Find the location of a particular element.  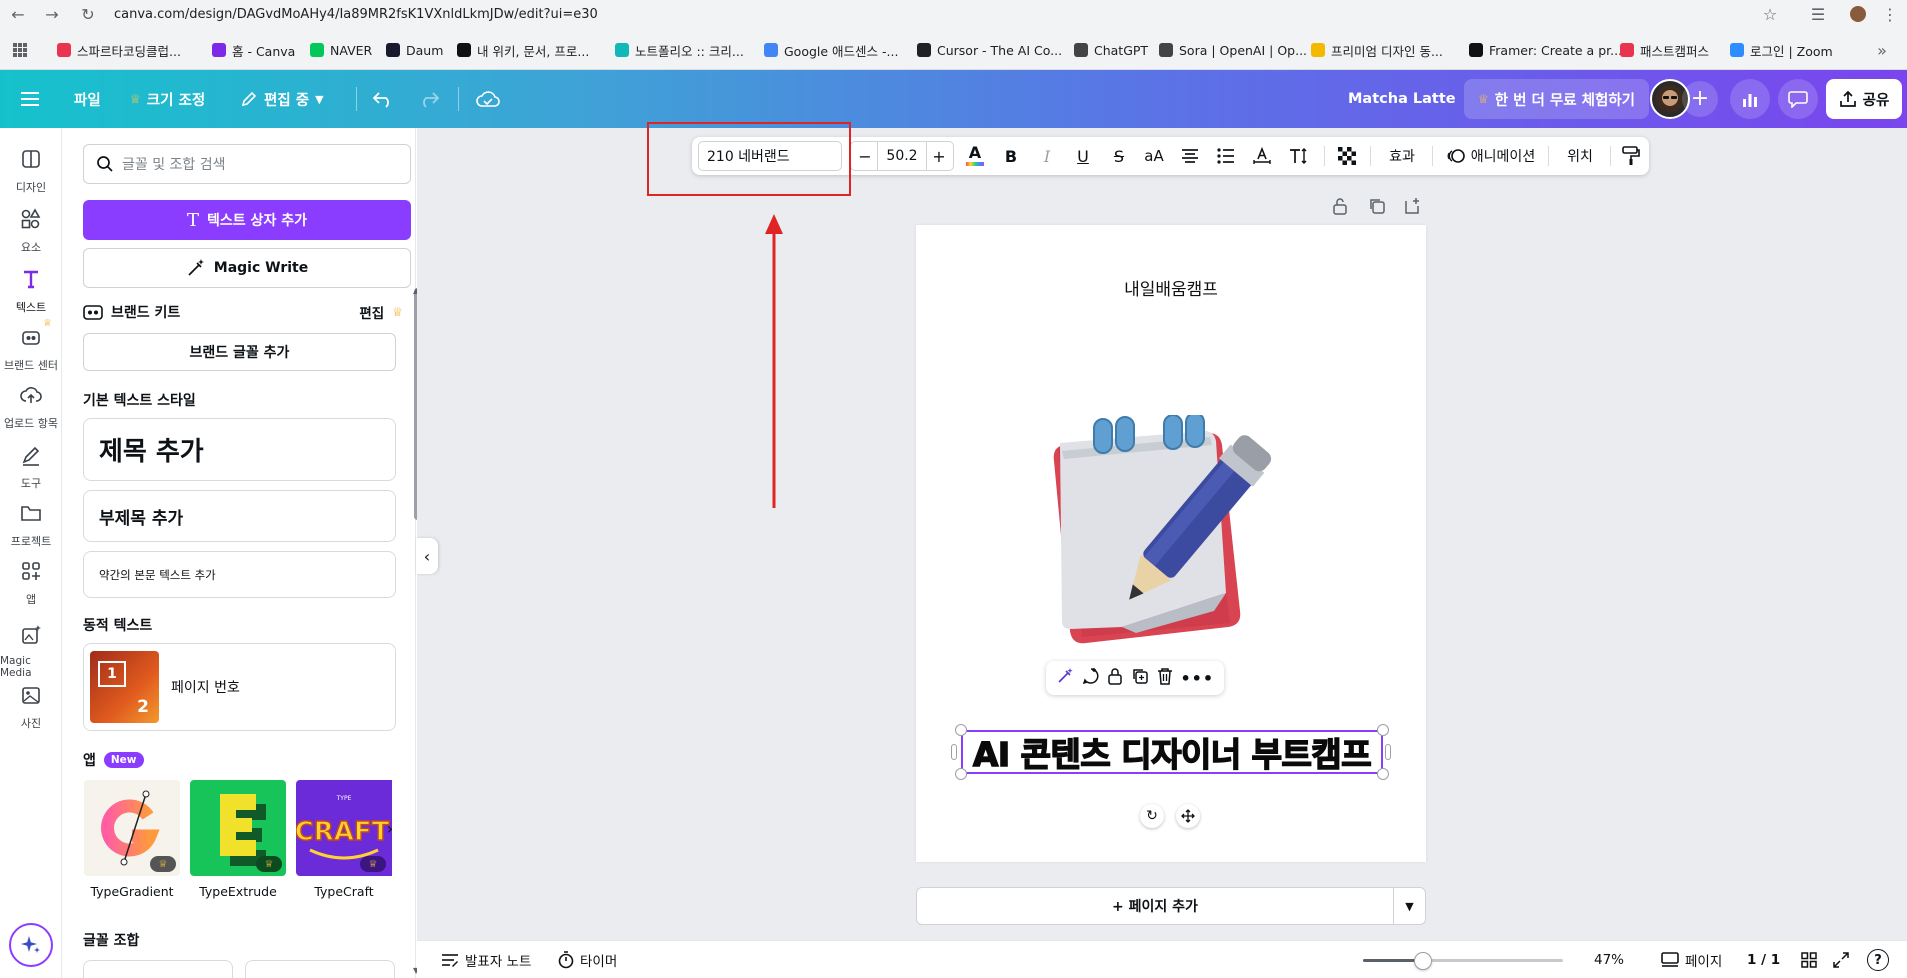

app-tile-typegradient: ♕ is located at coordinates (132, 828).